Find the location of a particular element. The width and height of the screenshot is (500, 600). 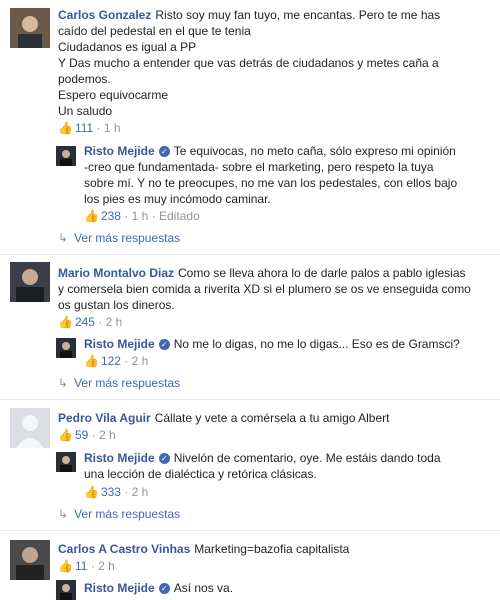

like-count: 333 is located at coordinates (111, 492).